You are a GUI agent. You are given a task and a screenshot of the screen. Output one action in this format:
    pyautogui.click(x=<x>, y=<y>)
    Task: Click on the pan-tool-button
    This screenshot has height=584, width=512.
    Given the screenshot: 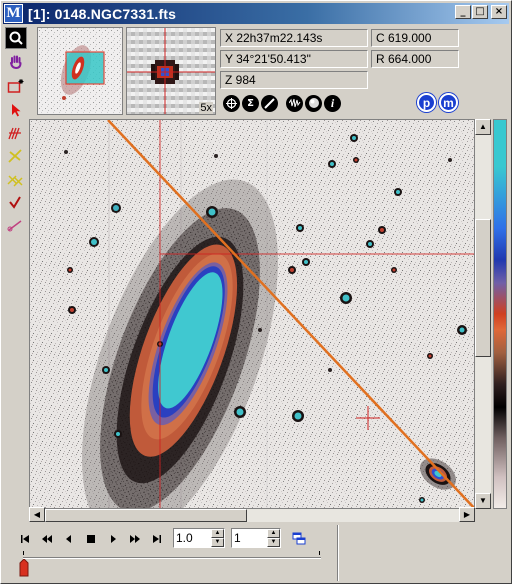 What is the action you would take?
    pyautogui.click(x=16, y=62)
    